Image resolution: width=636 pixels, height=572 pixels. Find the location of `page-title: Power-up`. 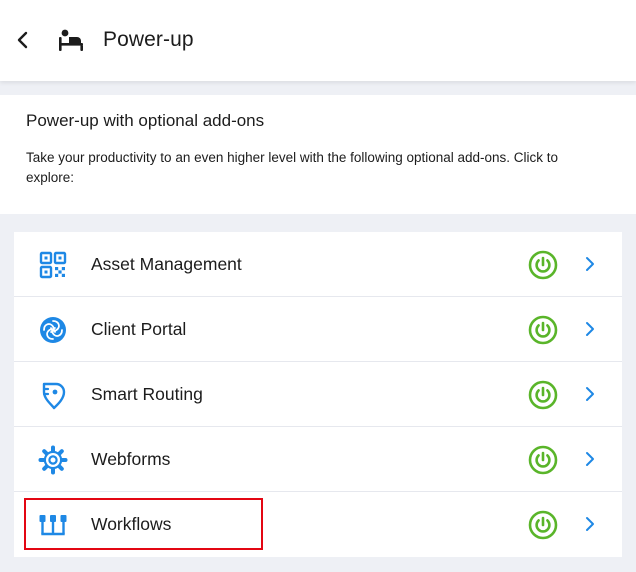

page-title: Power-up is located at coordinates (148, 39).